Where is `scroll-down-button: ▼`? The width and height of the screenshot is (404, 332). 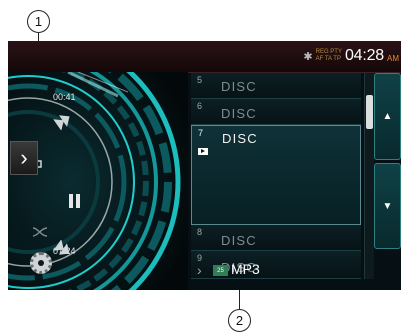 scroll-down-button: ▼ is located at coordinates (387, 206).